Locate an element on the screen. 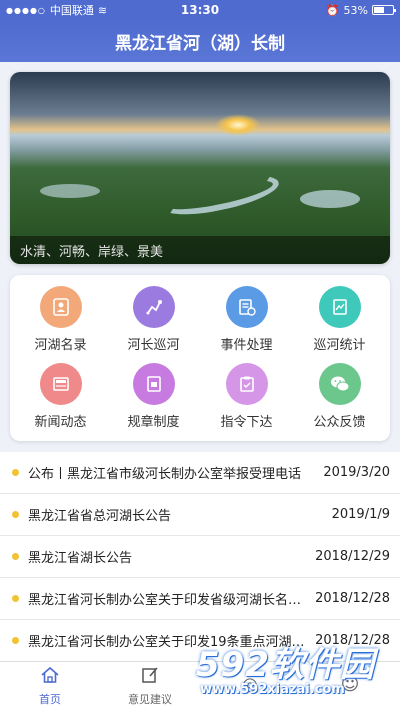 The width and height of the screenshot is (400, 711). clipboard-icon is located at coordinates (246, 384).